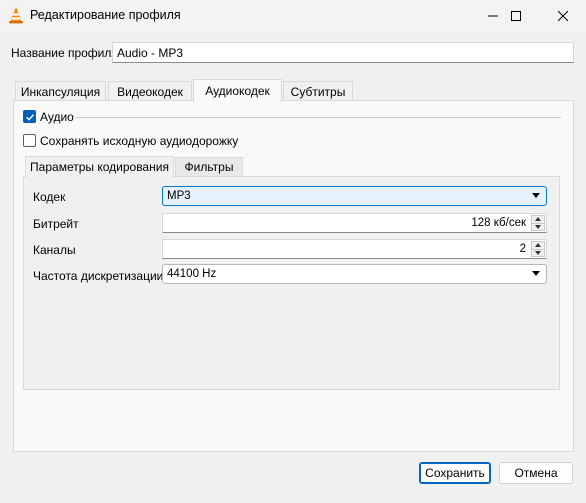 The height and width of the screenshot is (503, 586). What do you see at coordinates (105, 15) in the screenshot?
I see `window-title: Редактирование профиля` at bounding box center [105, 15].